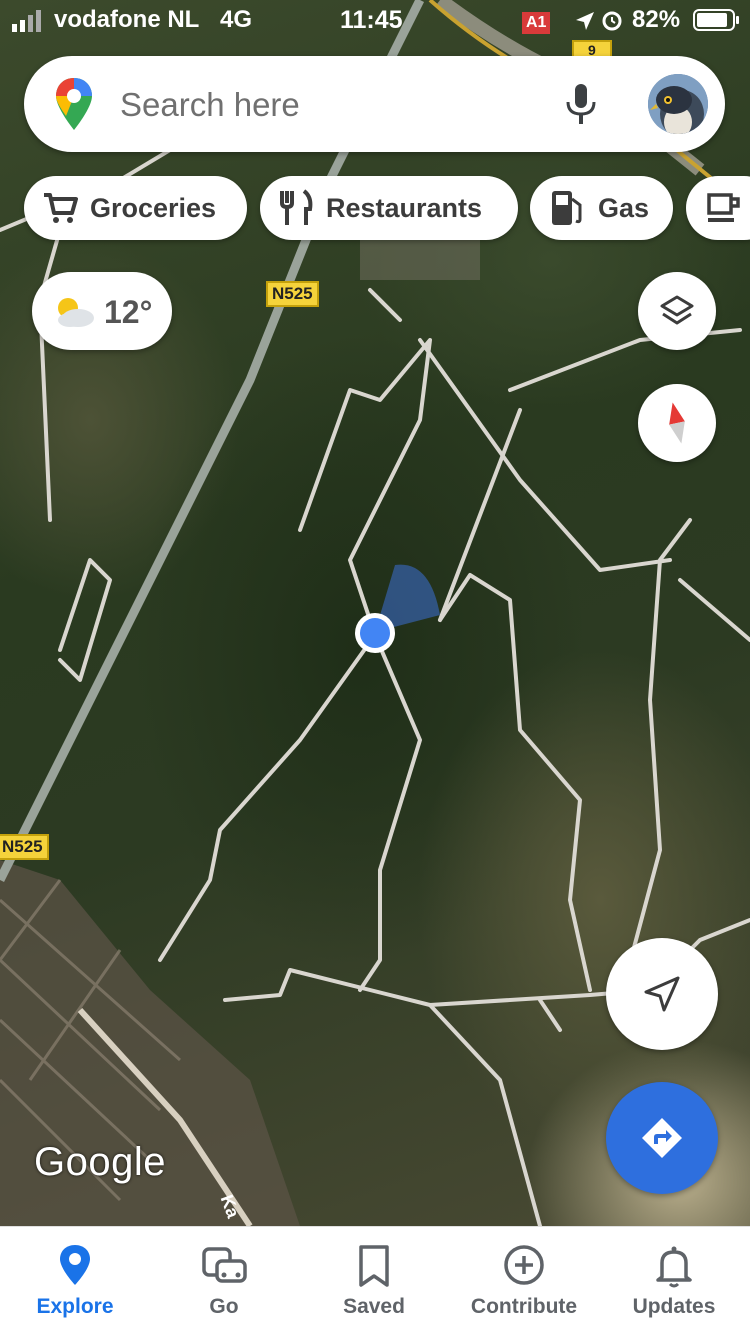 The image size is (750, 1335). I want to click on explore-pin-icon, so click(75, 1265).